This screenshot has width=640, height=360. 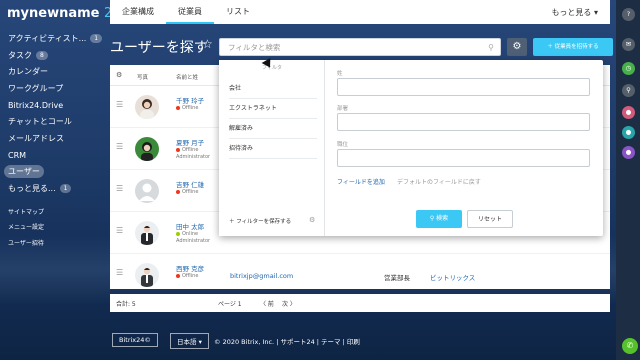 I want to click on field-label-last-name: 姓, so click(x=340, y=74).